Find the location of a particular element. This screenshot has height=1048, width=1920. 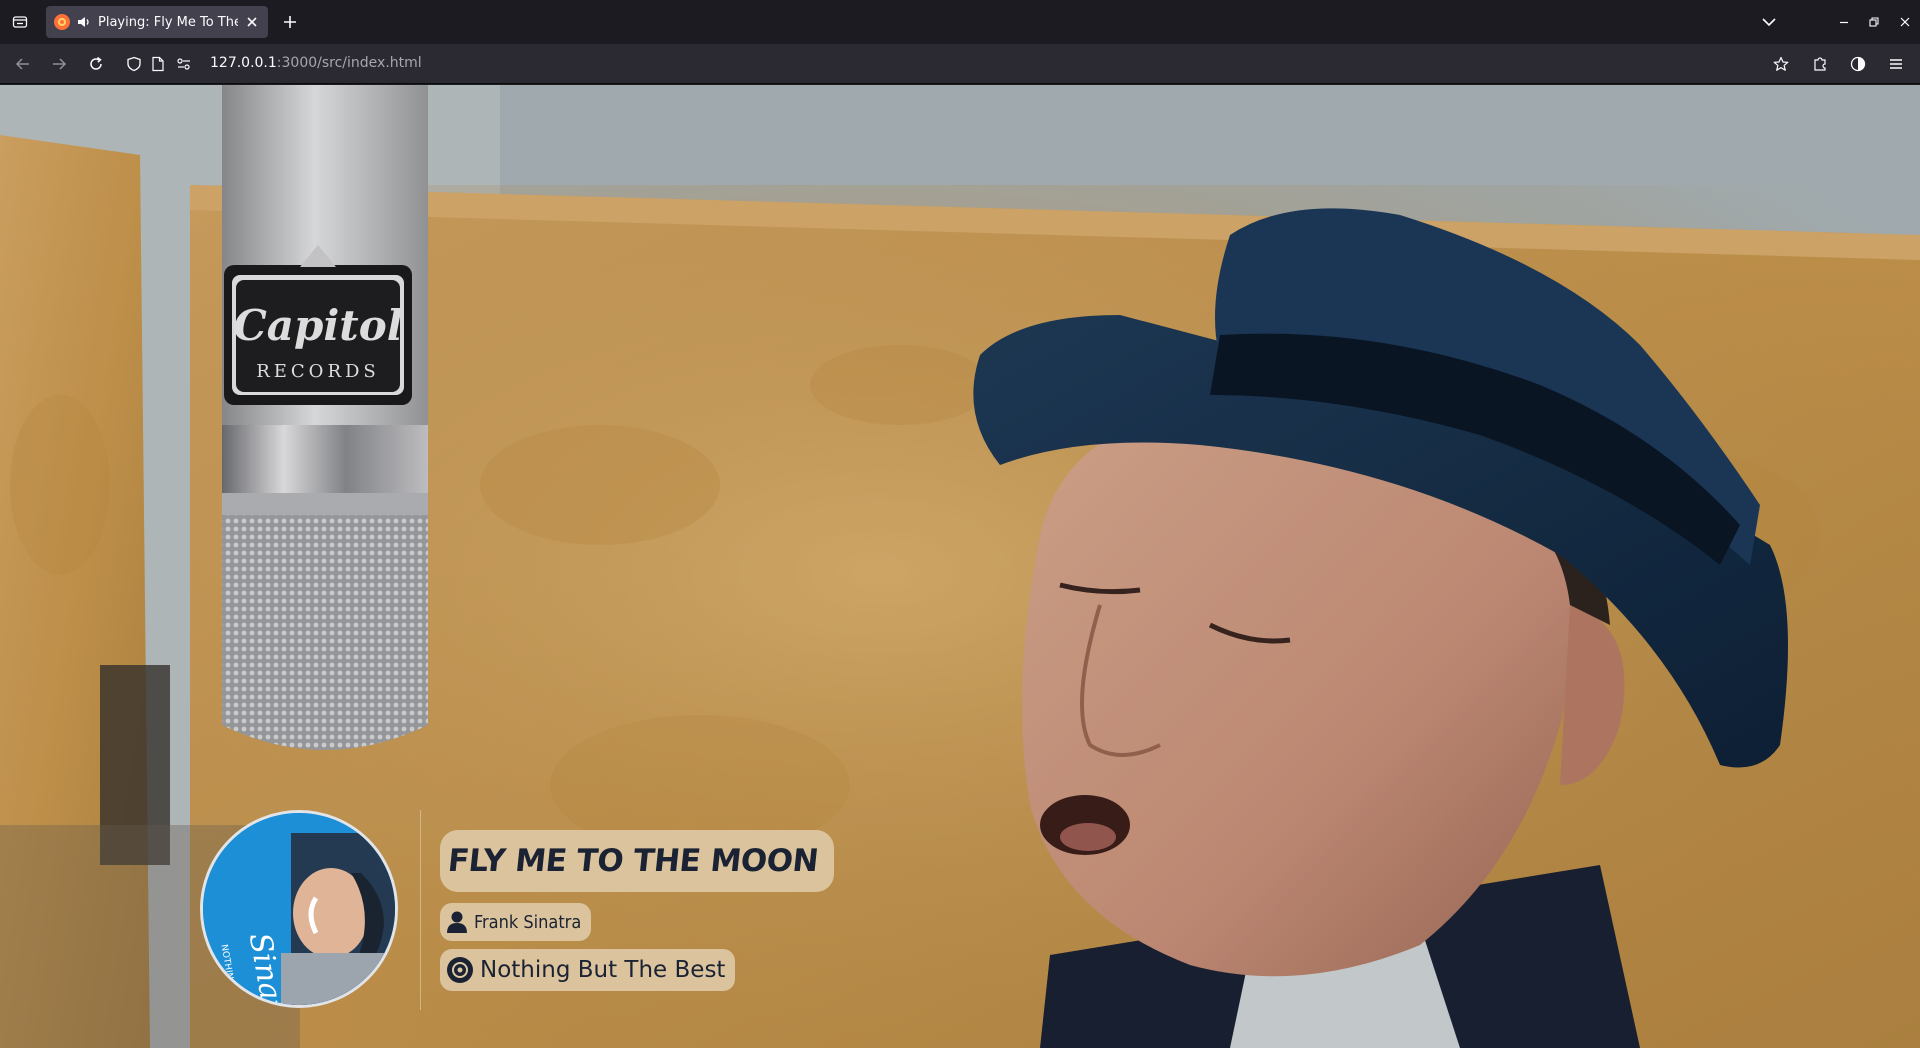

back-icon is located at coordinates (22, 64).